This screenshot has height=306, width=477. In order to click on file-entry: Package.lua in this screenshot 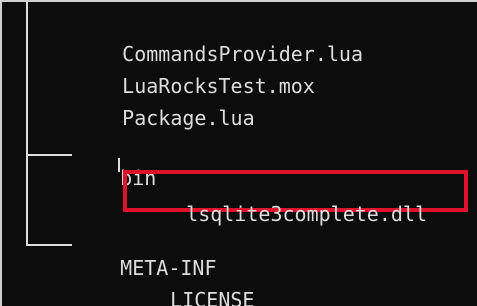, I will do `click(164, 106)`.